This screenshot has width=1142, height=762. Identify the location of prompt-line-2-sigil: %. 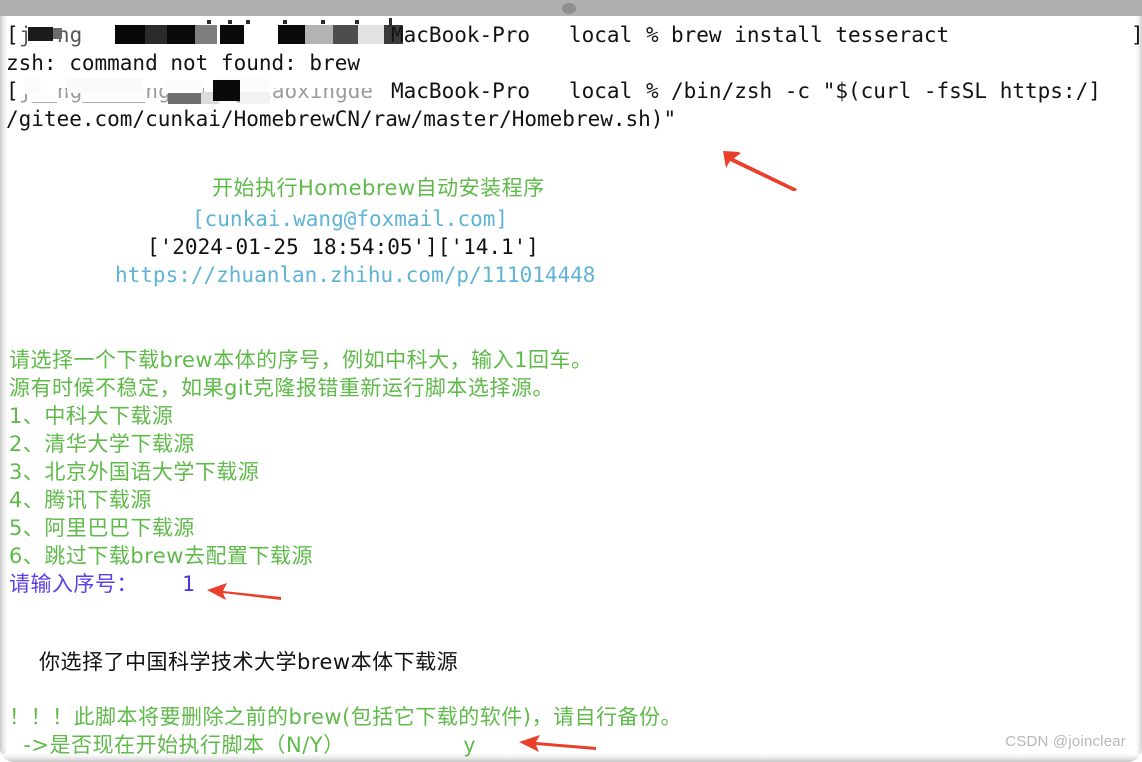
(652, 91).